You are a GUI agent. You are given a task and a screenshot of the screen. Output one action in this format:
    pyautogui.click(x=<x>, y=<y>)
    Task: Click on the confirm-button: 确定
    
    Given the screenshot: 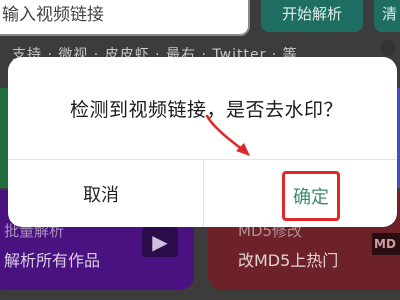 What is the action you would take?
    pyautogui.click(x=300, y=193)
    